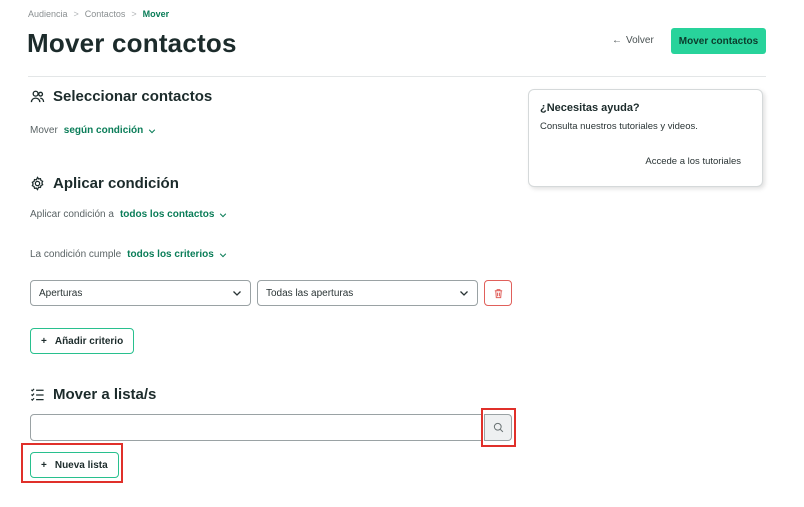 Image resolution: width=804 pixels, height=507 pixels. Describe the element at coordinates (256, 427) in the screenshot. I see `list-search-input` at that location.